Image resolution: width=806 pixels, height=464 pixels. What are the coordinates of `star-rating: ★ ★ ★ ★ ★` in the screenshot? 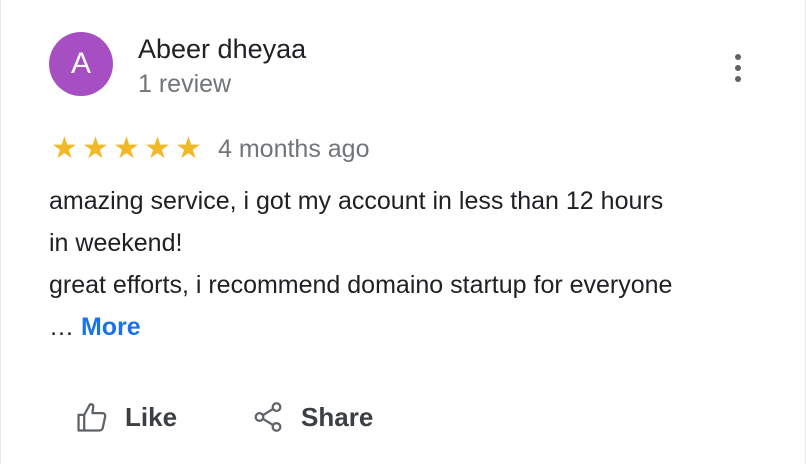 It's located at (126, 149).